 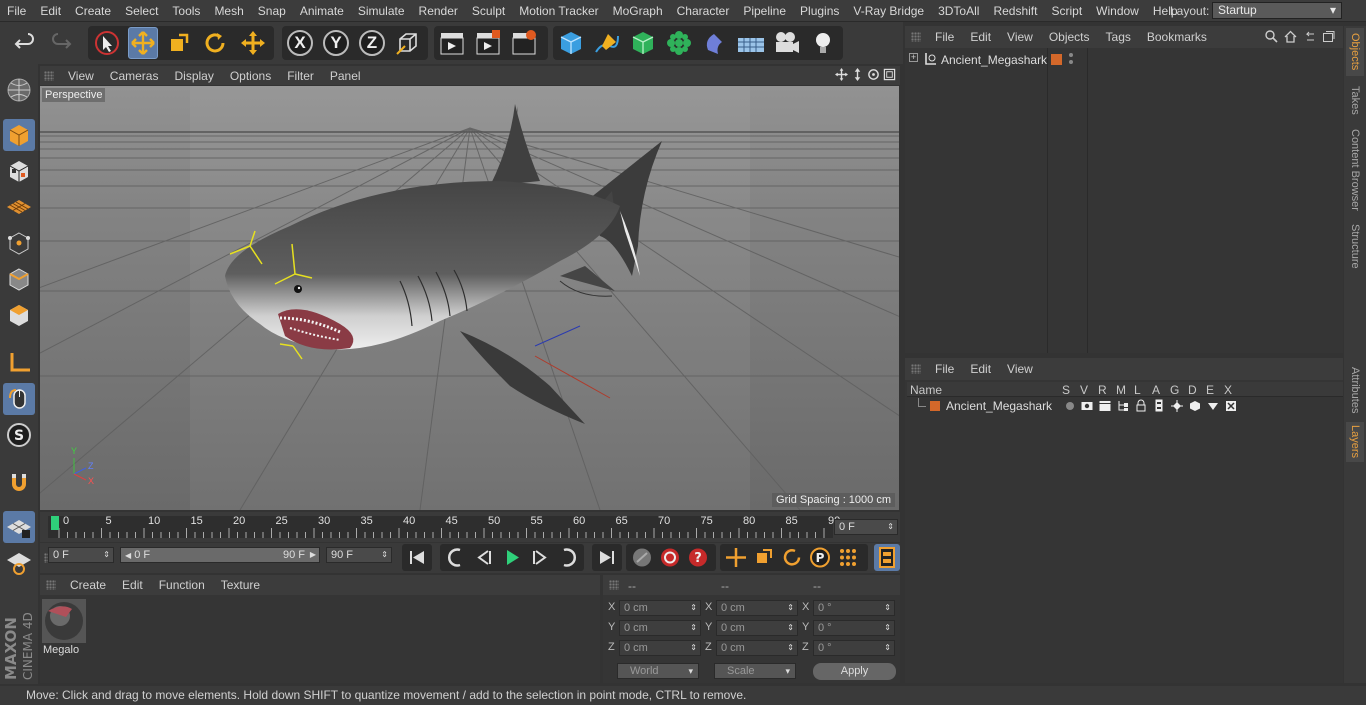 What do you see at coordinates (866, 527) in the screenshot?
I see `current-frame-field: 0 F ⇕` at bounding box center [866, 527].